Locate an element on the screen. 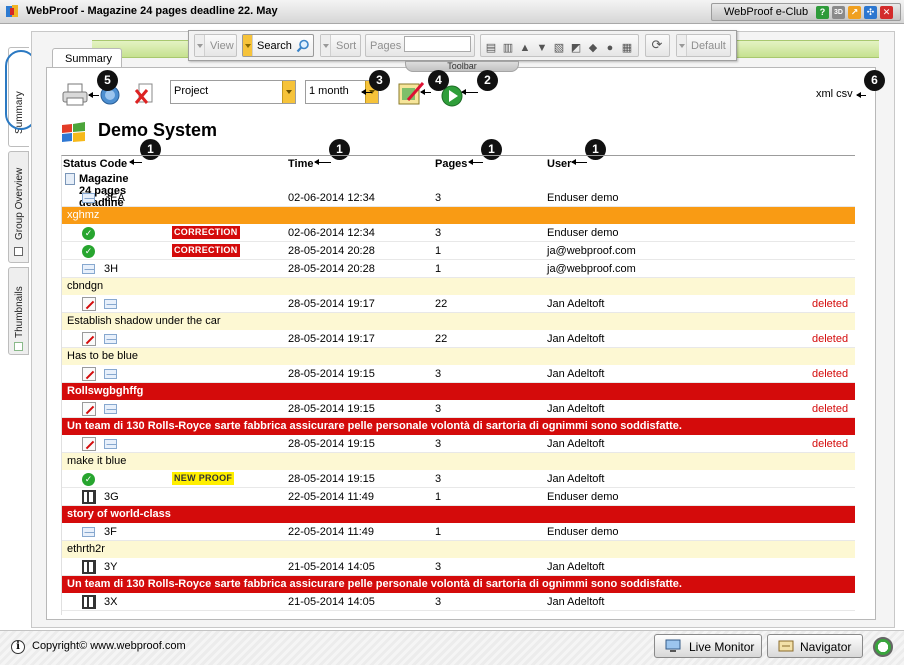 This screenshot has width=904, height=665. deleted-status: deleted is located at coordinates (830, 374).